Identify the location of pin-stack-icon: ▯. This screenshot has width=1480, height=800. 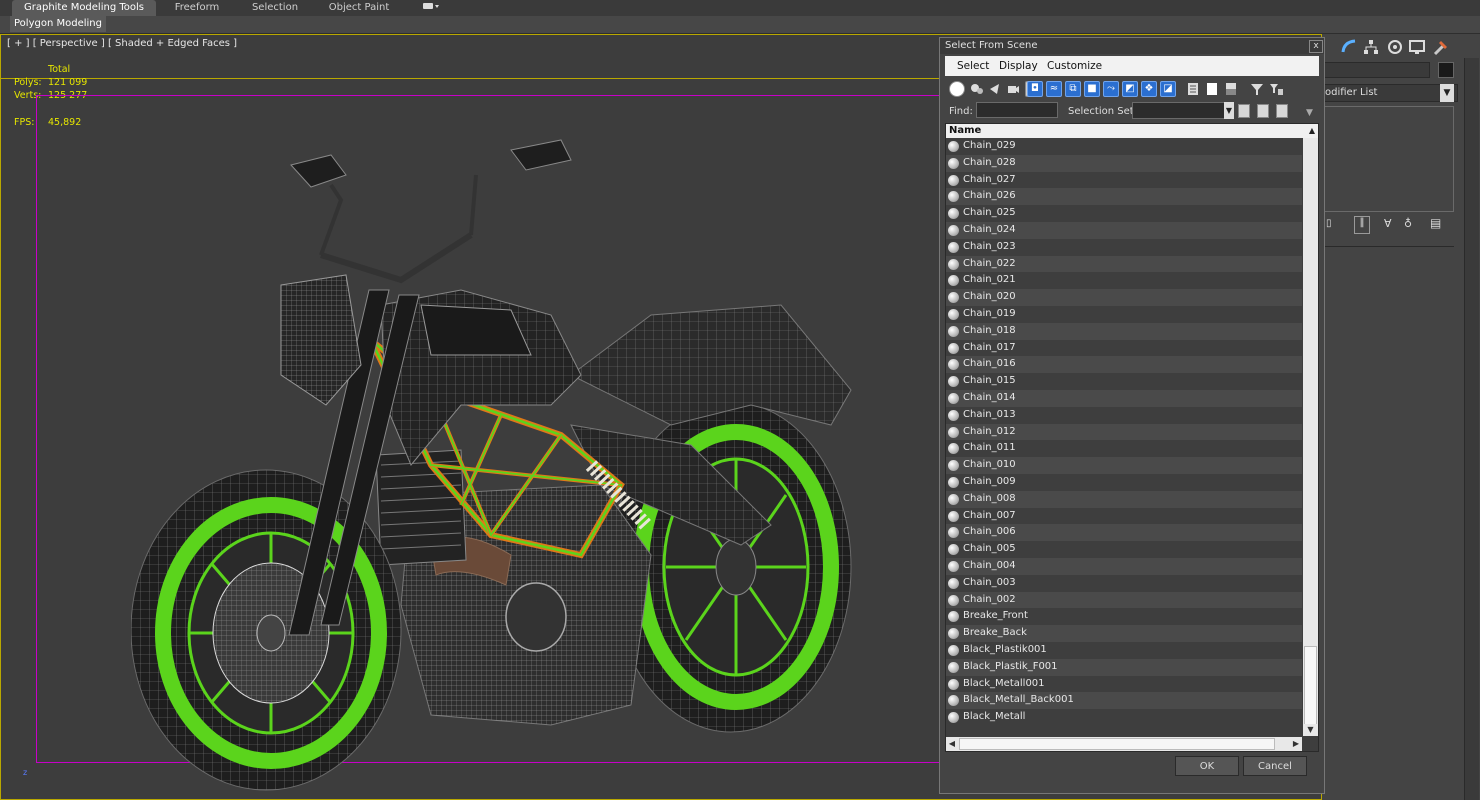
(1329, 223).